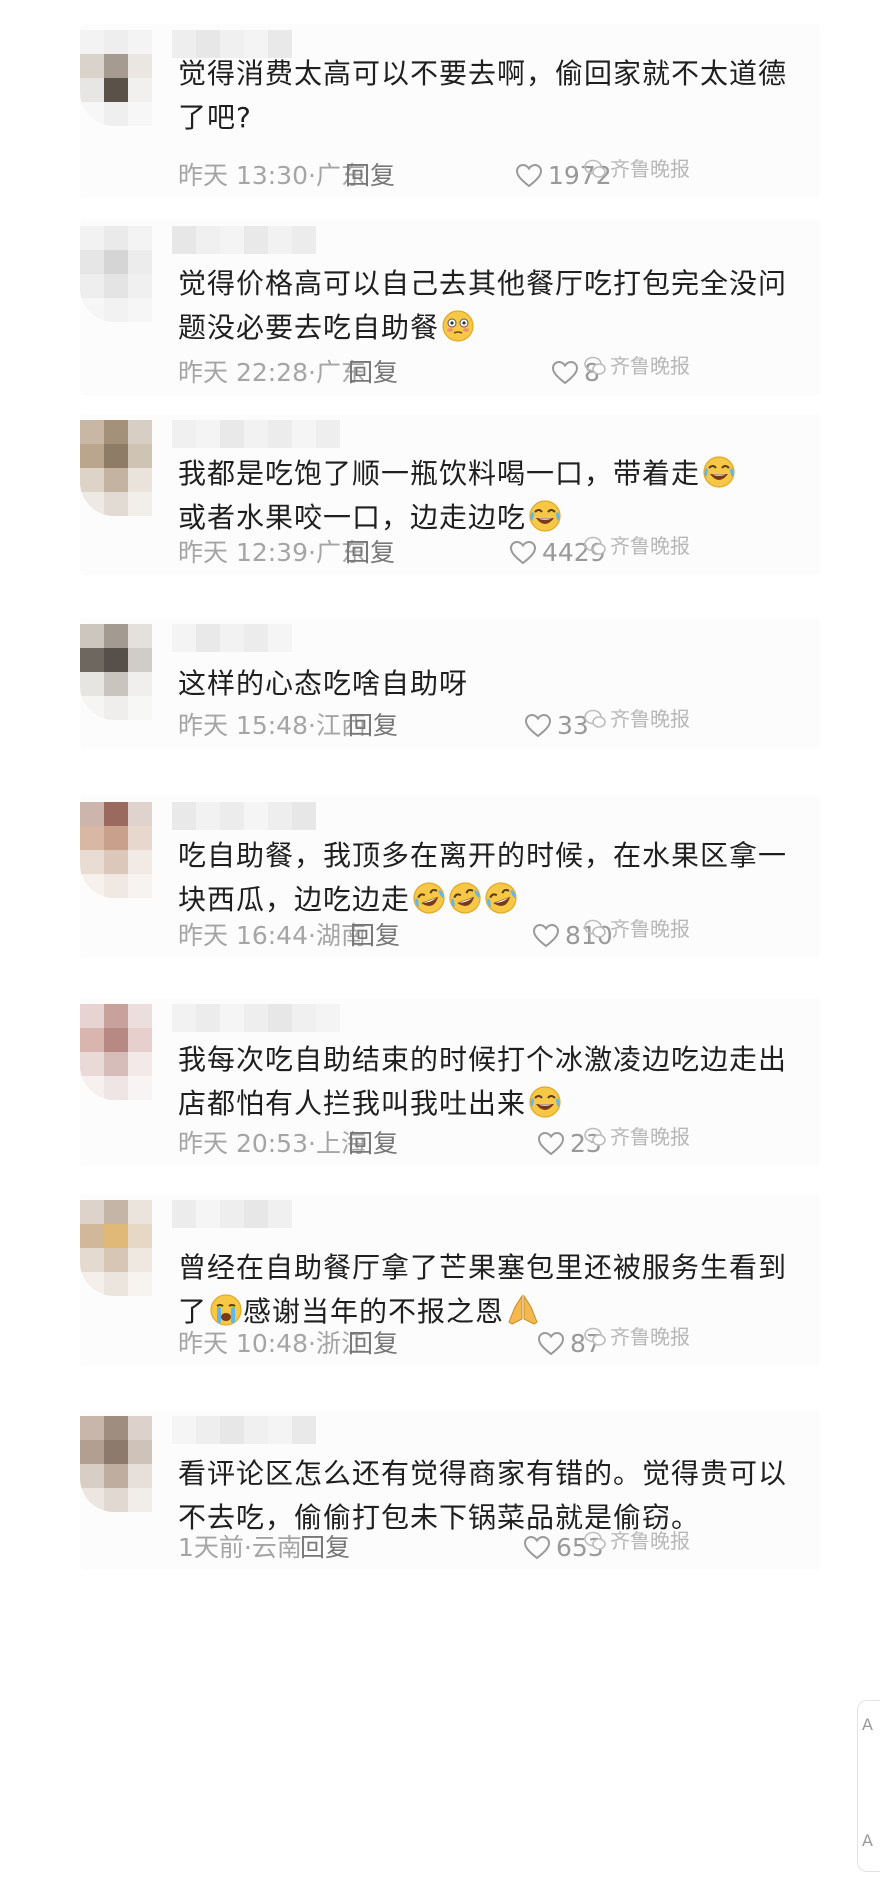  What do you see at coordinates (439, 473) in the screenshot?
I see `comment-text-line: 我都是吃饱了顺一瓶饮料喝一口，带着走` at bounding box center [439, 473].